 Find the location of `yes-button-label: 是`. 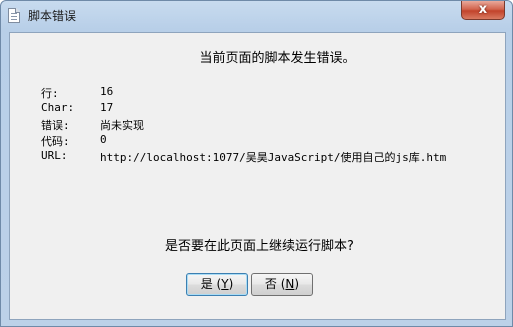

yes-button-label: 是 is located at coordinates (206, 284).